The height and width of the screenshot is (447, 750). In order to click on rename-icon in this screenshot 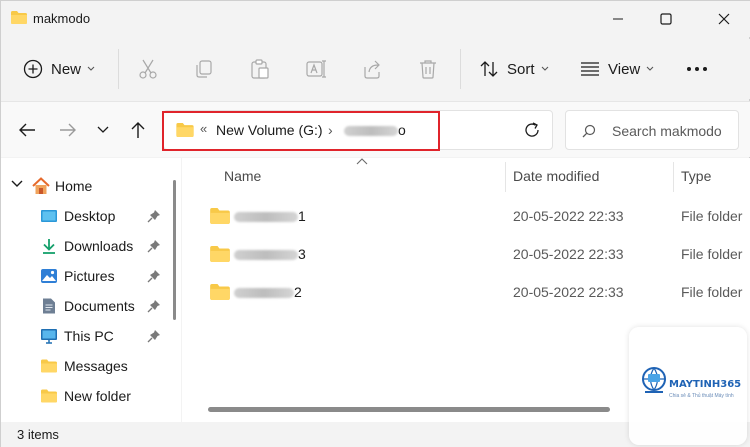, I will do `click(316, 69)`.